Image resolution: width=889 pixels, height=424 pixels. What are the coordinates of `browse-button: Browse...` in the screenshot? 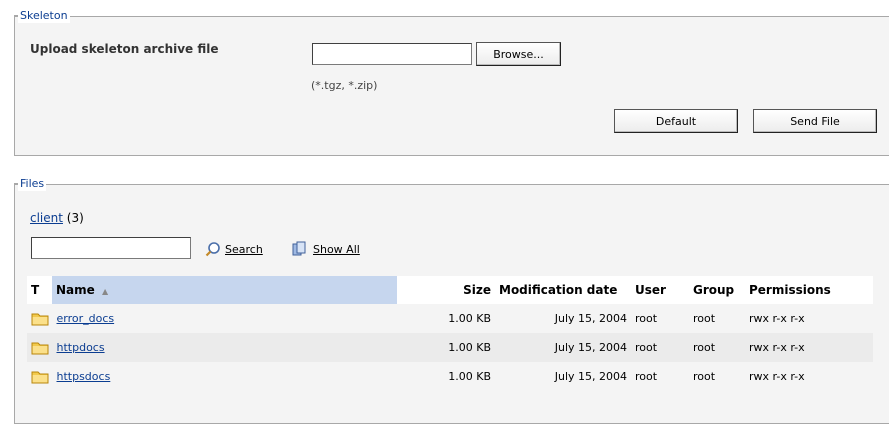 It's located at (518, 54).